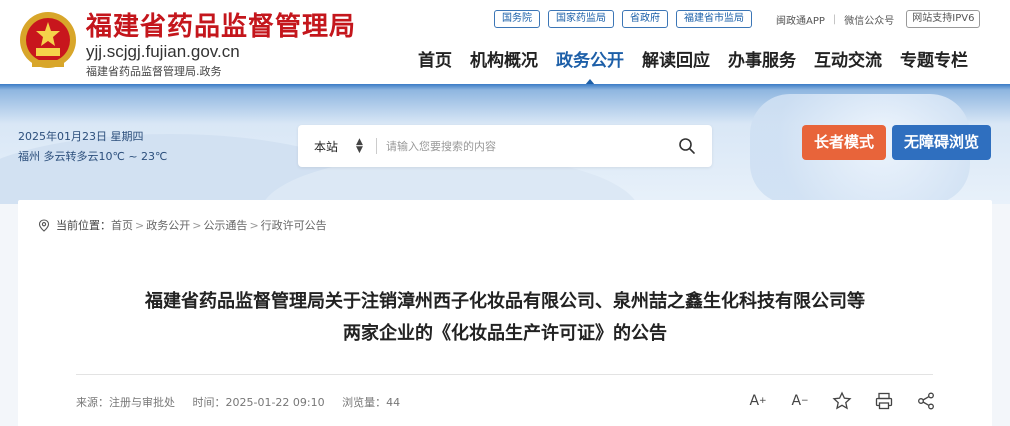  What do you see at coordinates (943, 19) in the screenshot?
I see `ipv6-badge: 网站支持IPV6` at bounding box center [943, 19].